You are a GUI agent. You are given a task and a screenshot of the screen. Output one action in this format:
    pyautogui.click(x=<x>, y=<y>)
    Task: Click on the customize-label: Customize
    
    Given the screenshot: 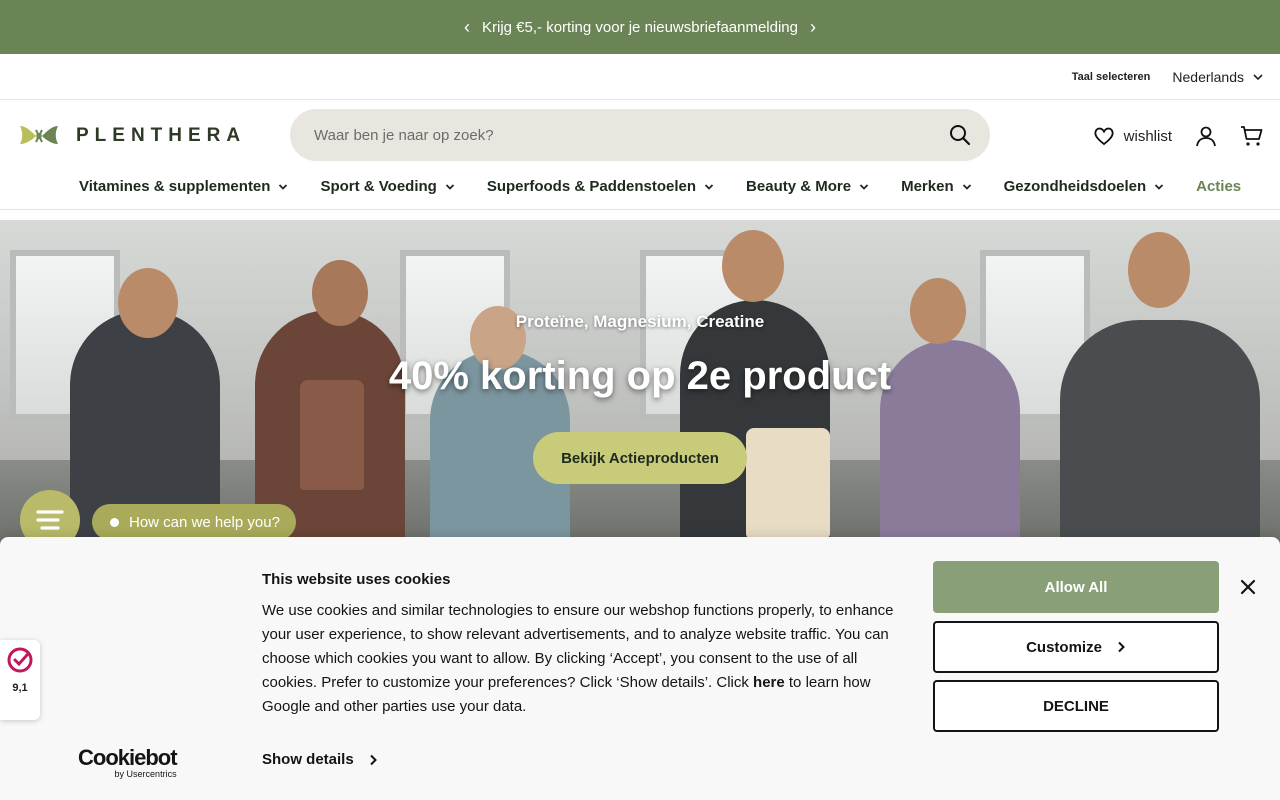 What is the action you would take?
    pyautogui.click(x=1064, y=647)
    